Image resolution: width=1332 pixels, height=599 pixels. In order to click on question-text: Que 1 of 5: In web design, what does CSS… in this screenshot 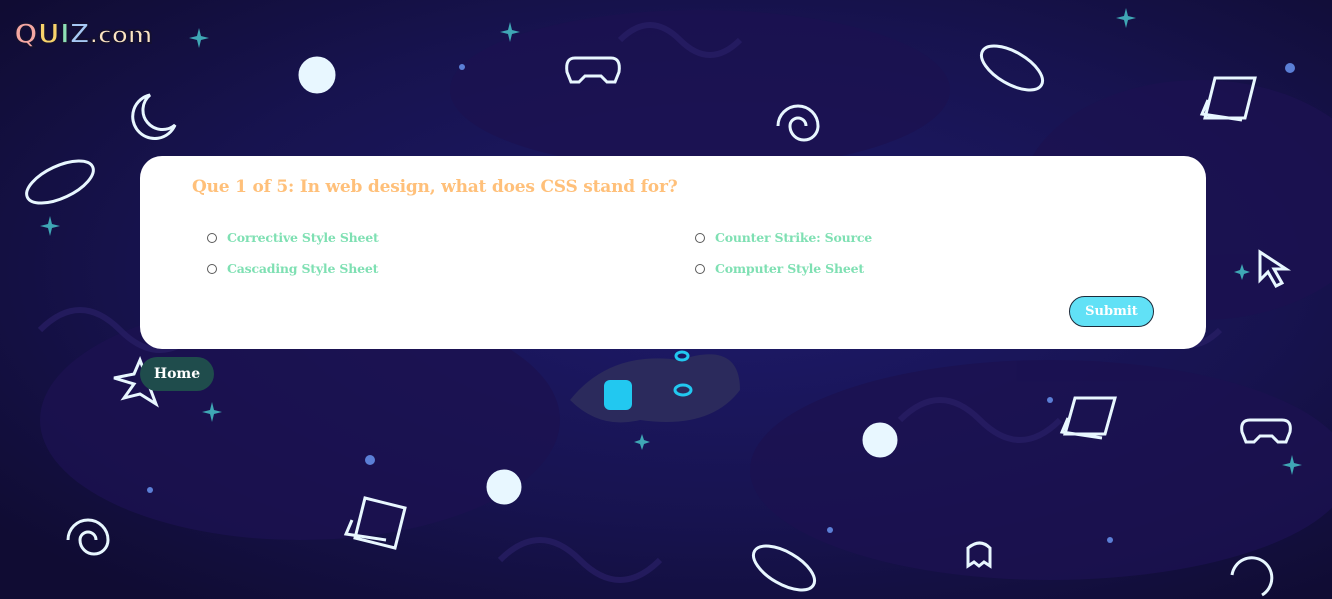, I will do `click(435, 187)`.